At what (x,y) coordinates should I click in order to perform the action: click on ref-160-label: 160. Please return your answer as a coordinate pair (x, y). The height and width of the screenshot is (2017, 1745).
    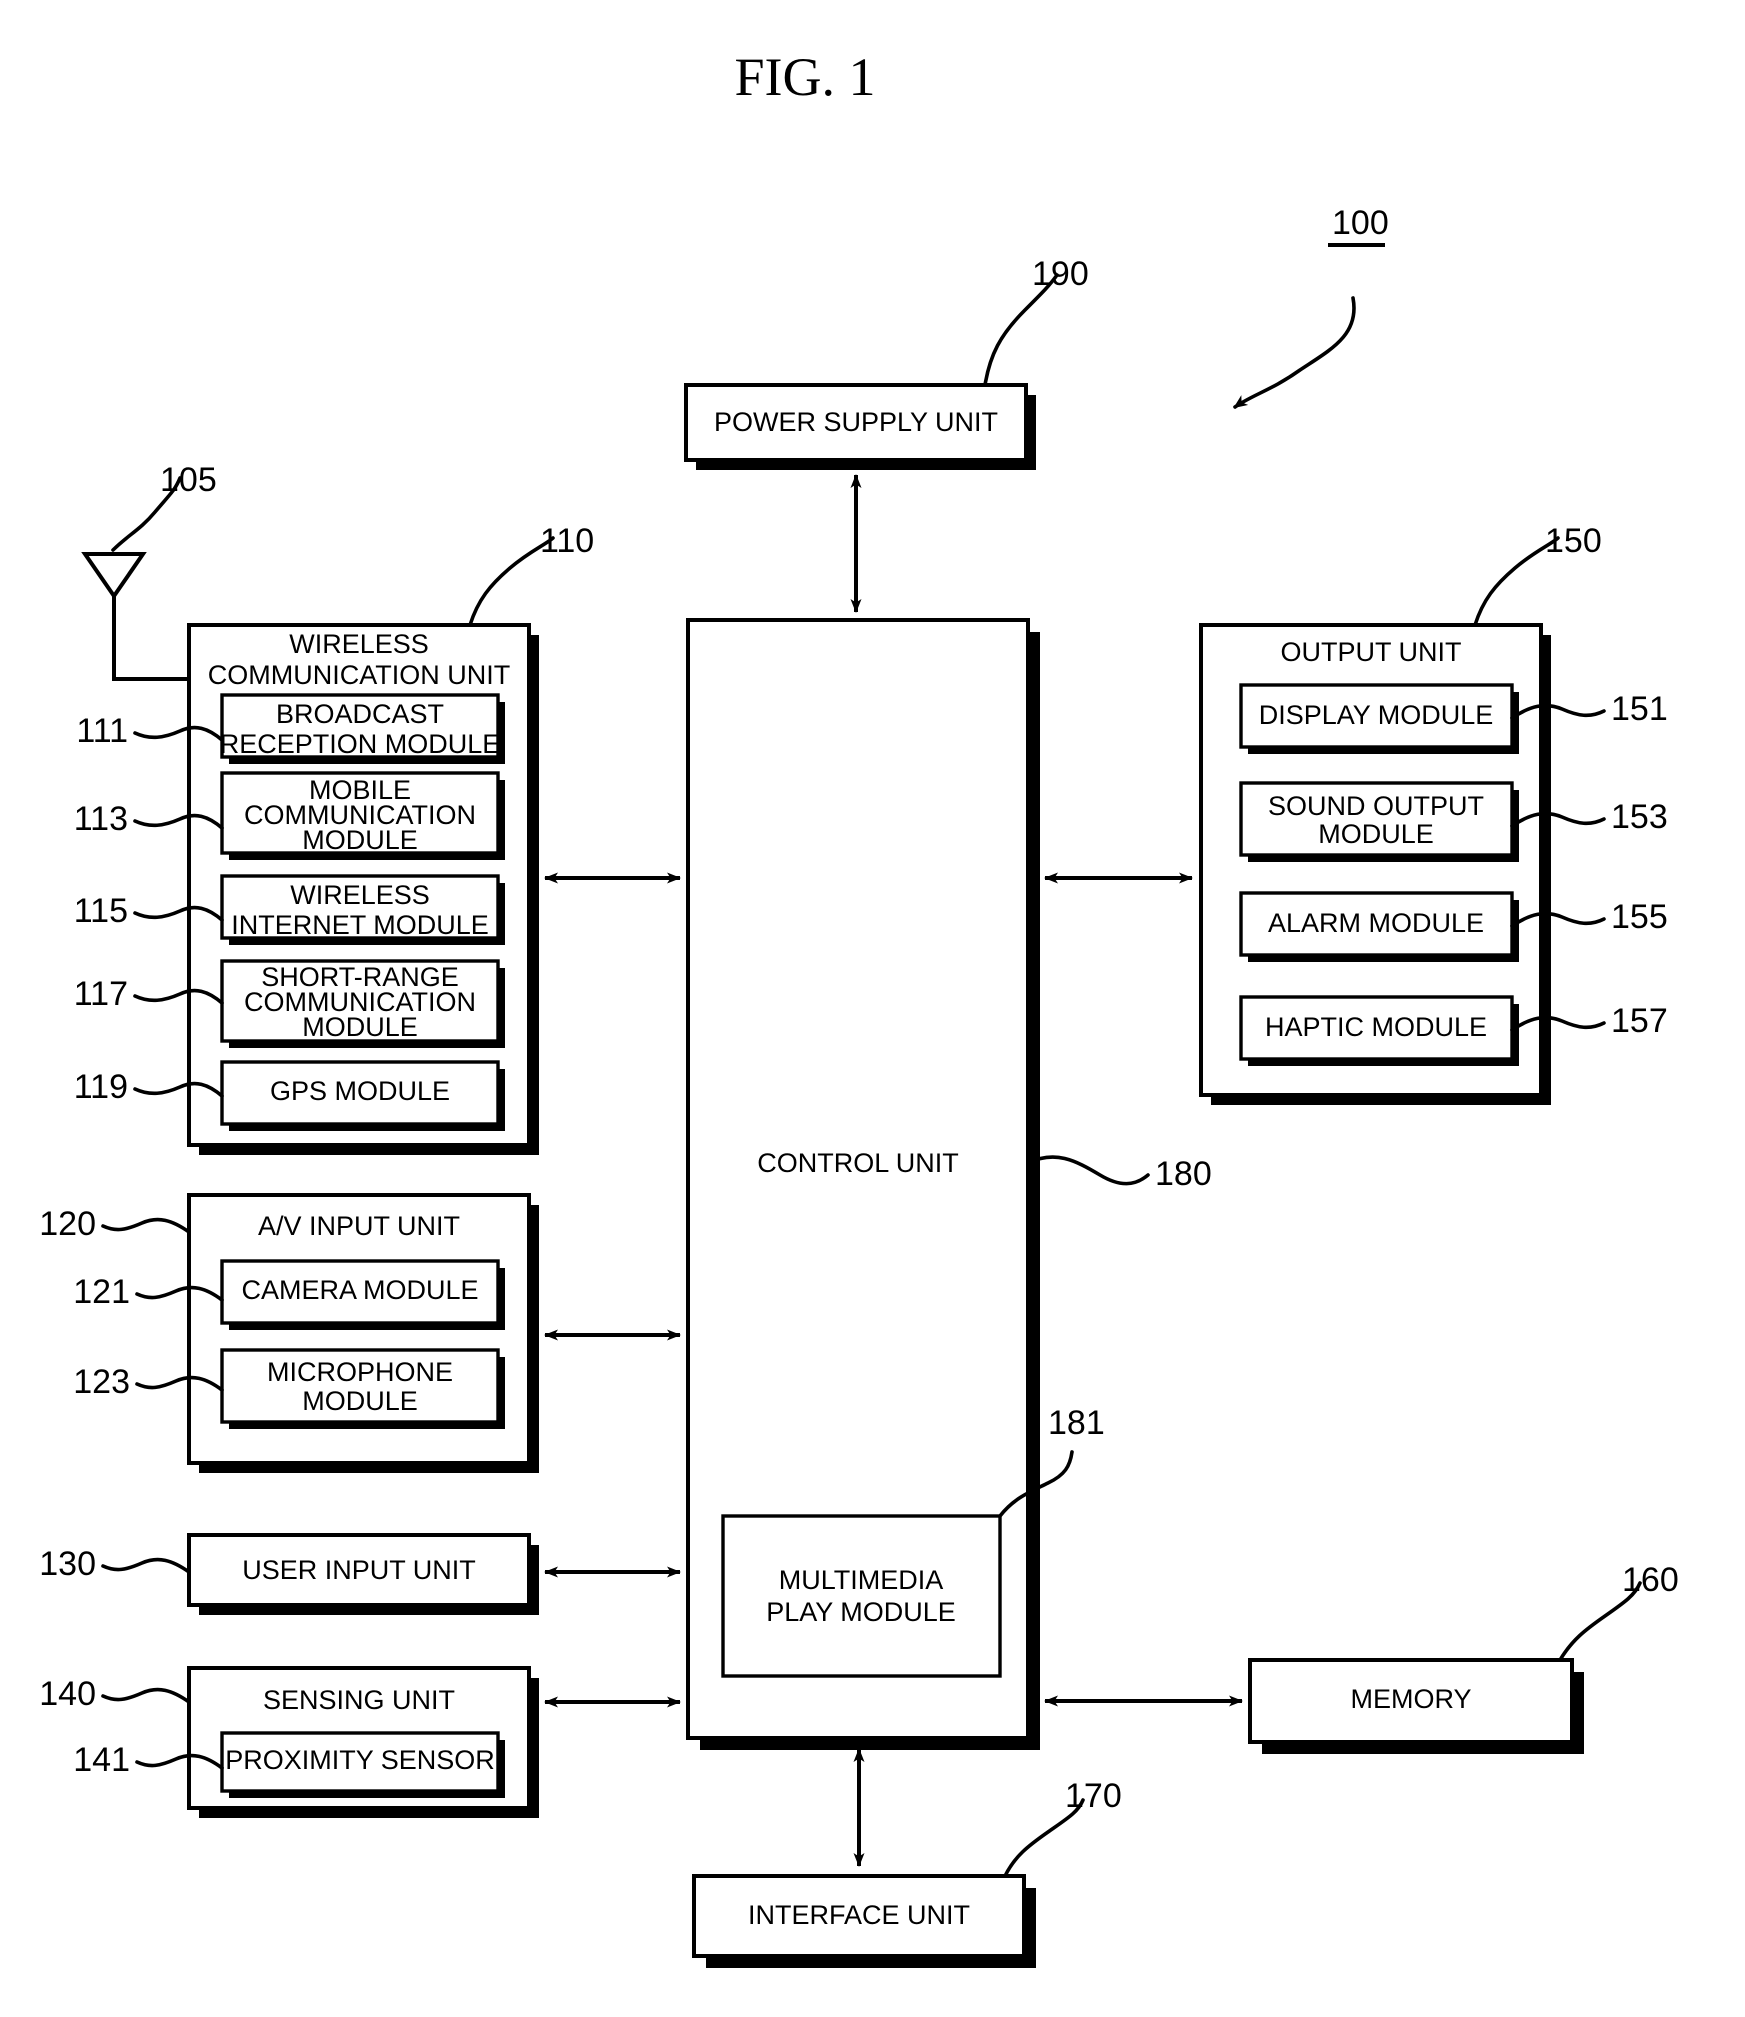
    Looking at the image, I should click on (1650, 1580).